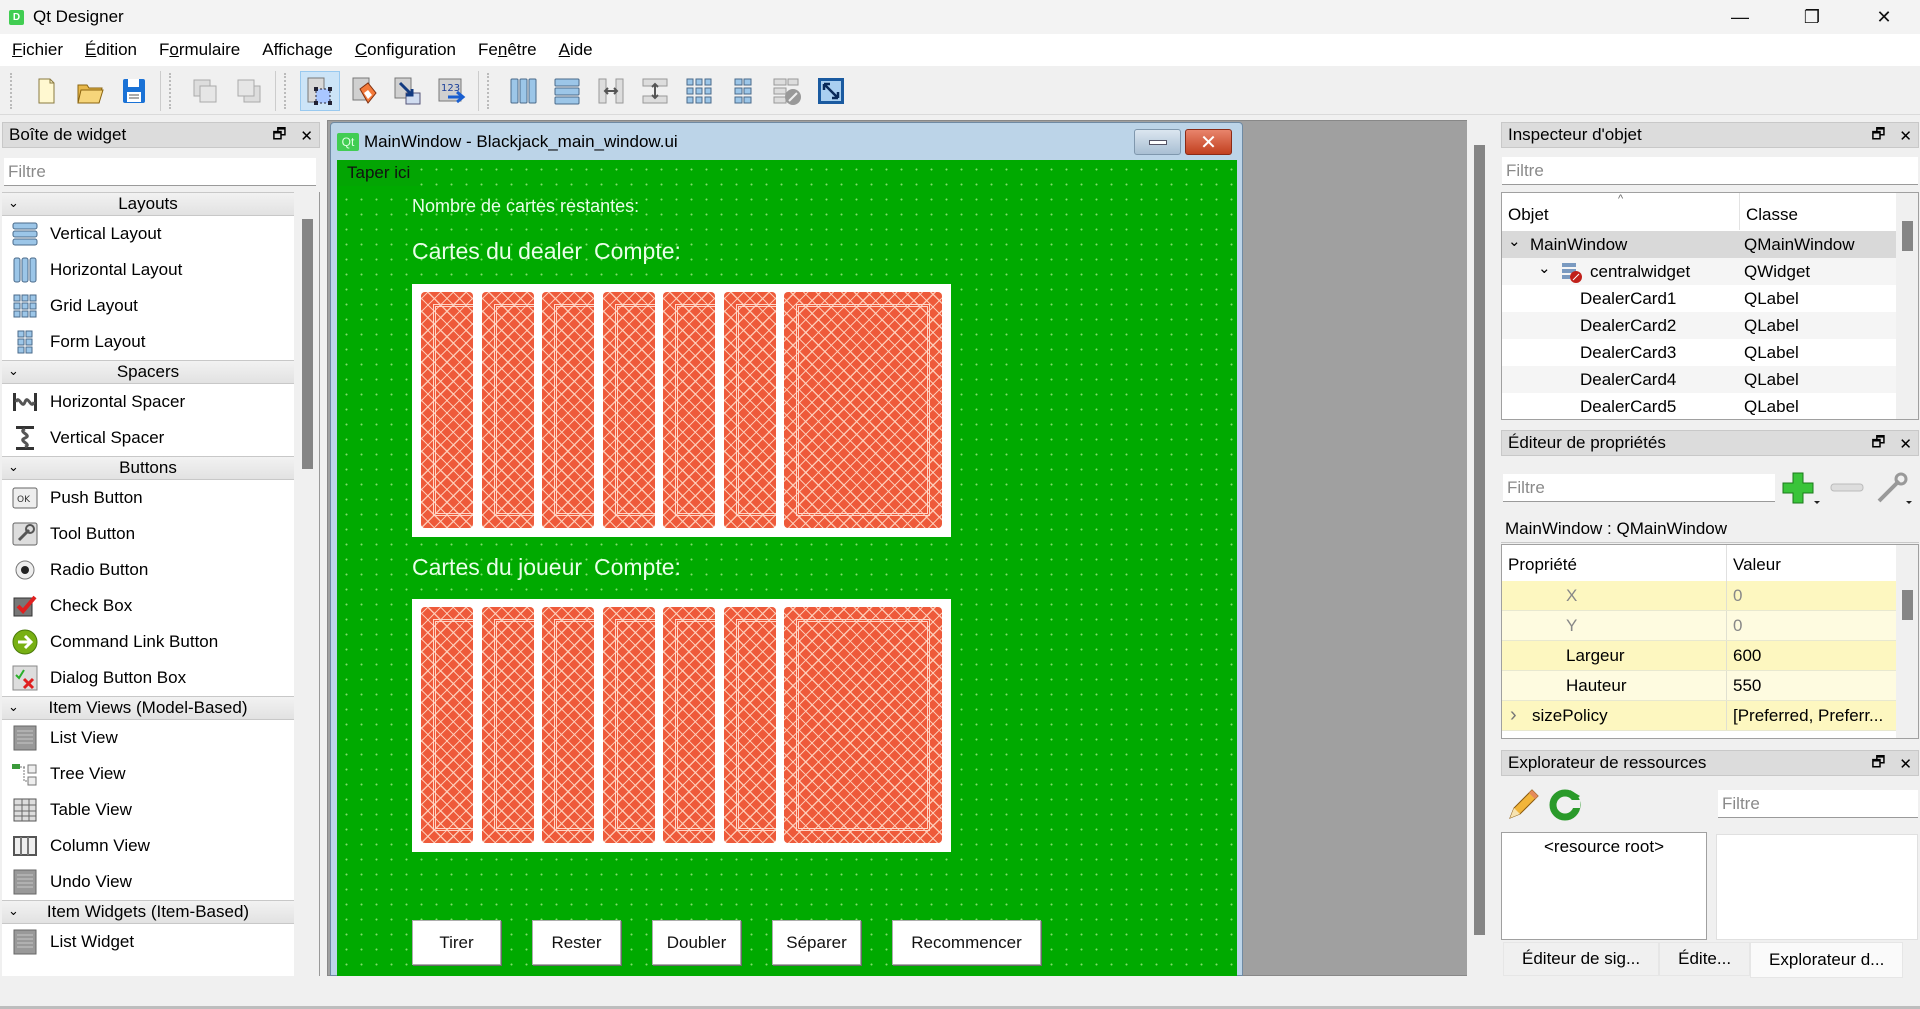 Image resolution: width=1920 pixels, height=1009 pixels. I want to click on remove-dynamic-property-icon, so click(1847, 488).